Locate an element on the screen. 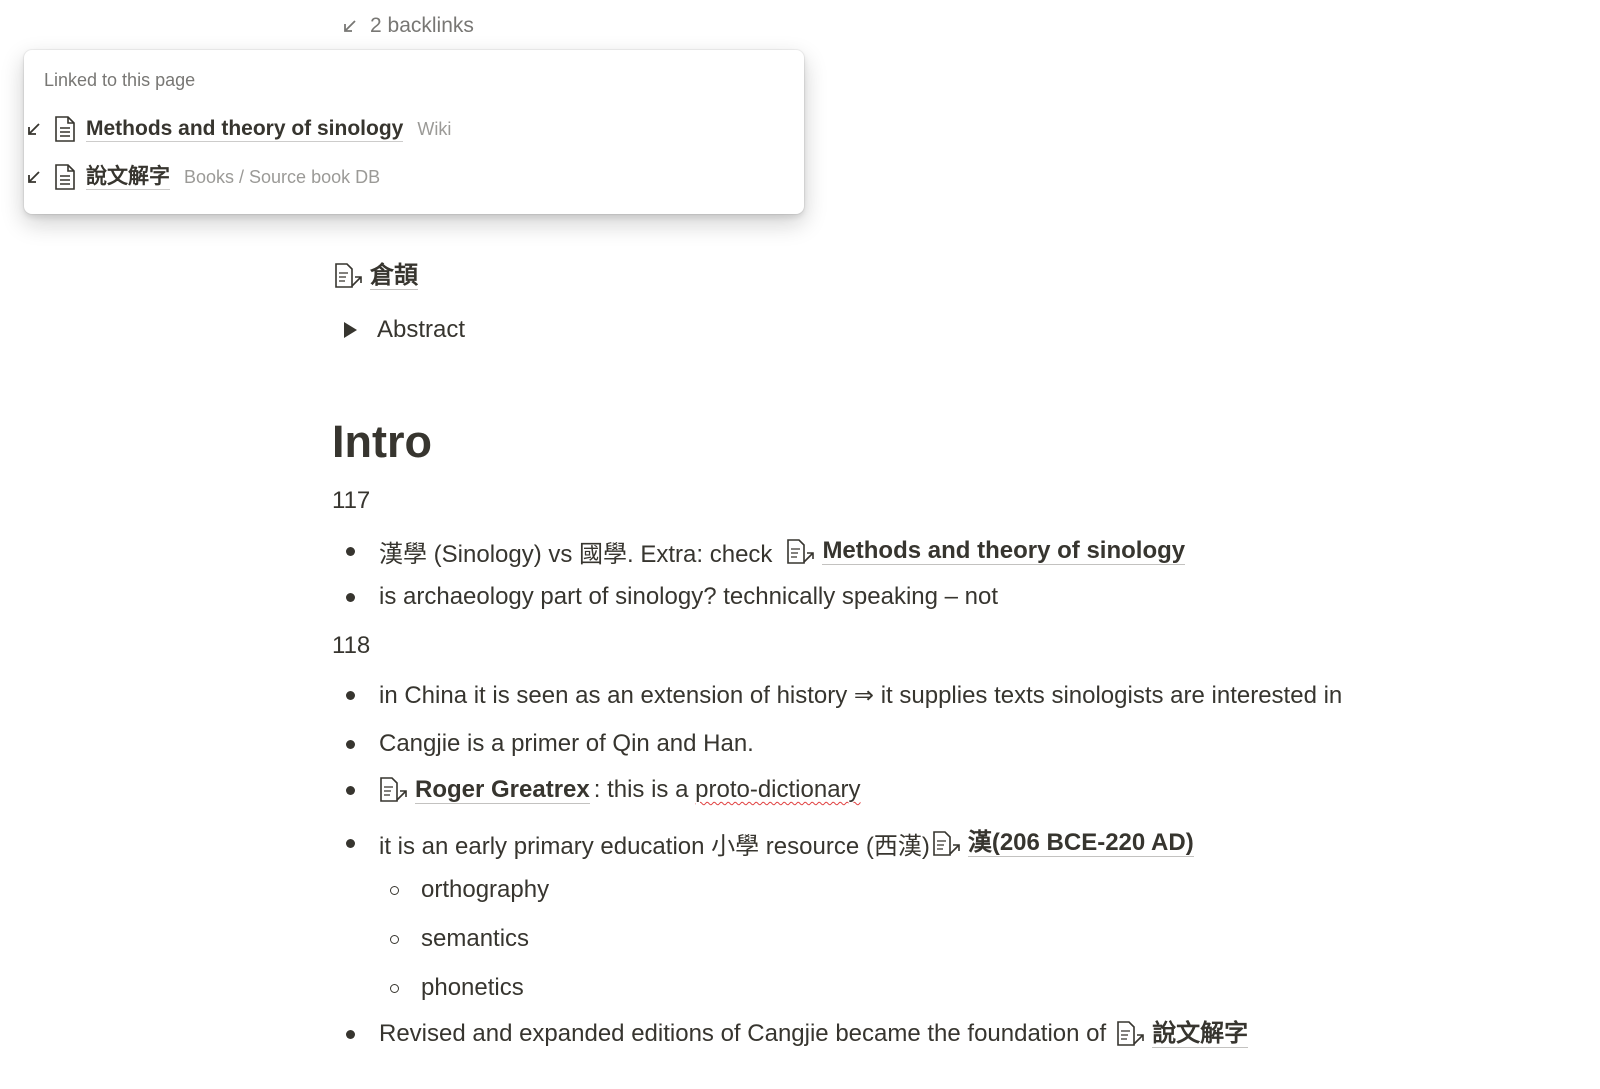 The height and width of the screenshot is (1089, 1600). mention-shuowen: 說文解字 is located at coordinates (1182, 1033).